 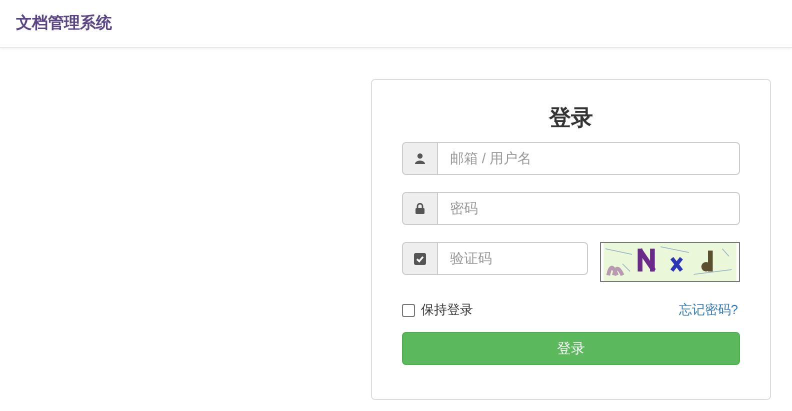 I want to click on remember-checkbox, so click(x=408, y=310).